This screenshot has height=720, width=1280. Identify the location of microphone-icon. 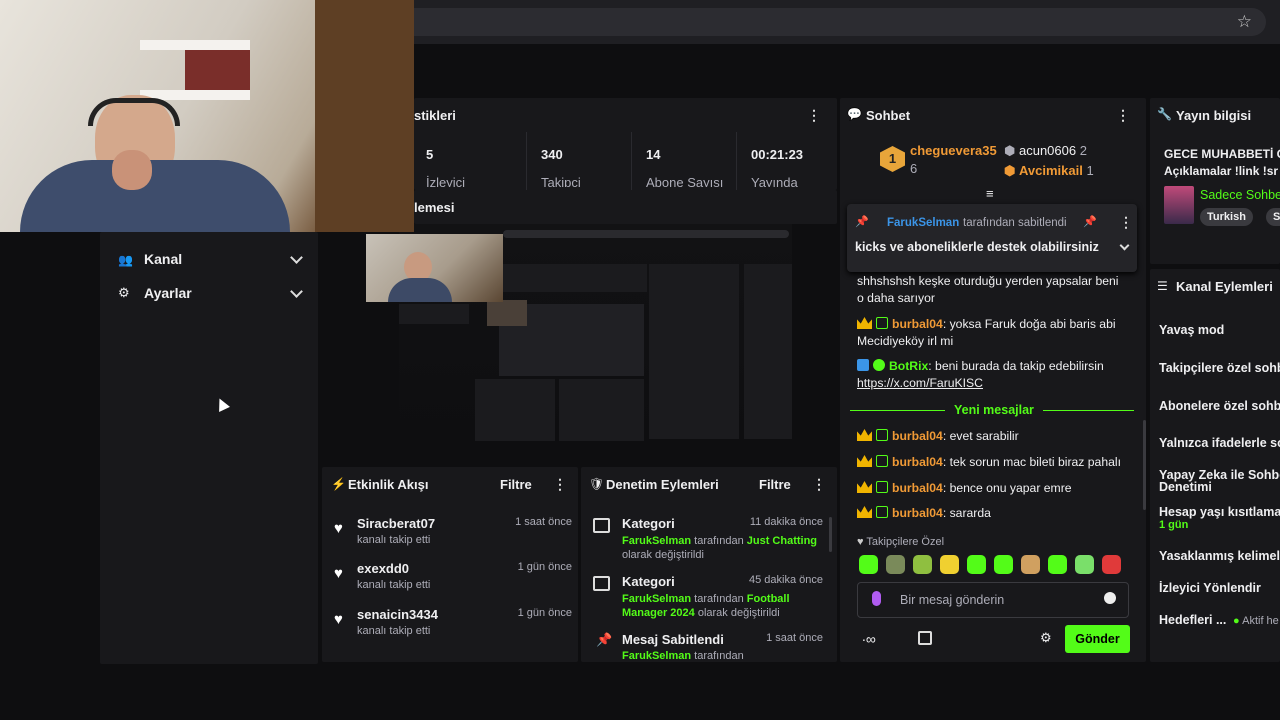
(876, 598).